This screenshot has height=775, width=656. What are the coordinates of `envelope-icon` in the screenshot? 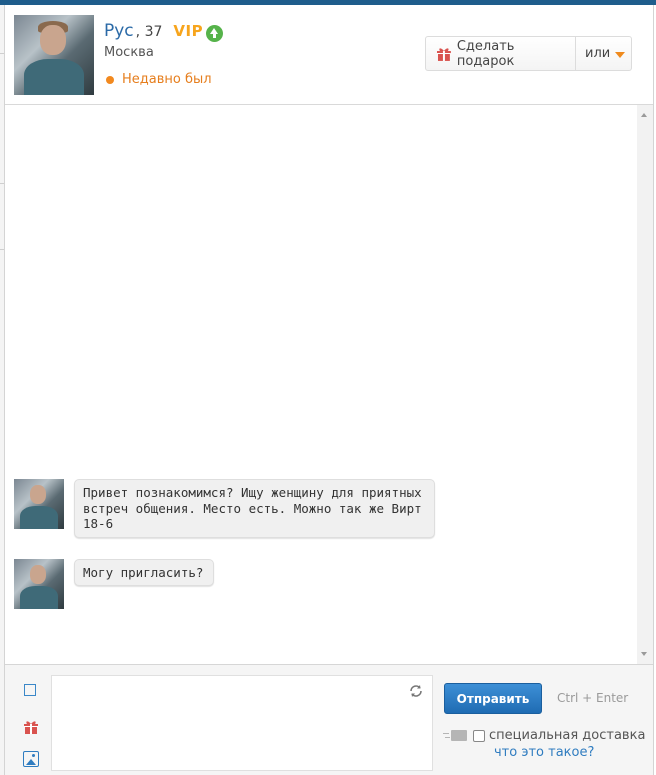 It's located at (455, 736).